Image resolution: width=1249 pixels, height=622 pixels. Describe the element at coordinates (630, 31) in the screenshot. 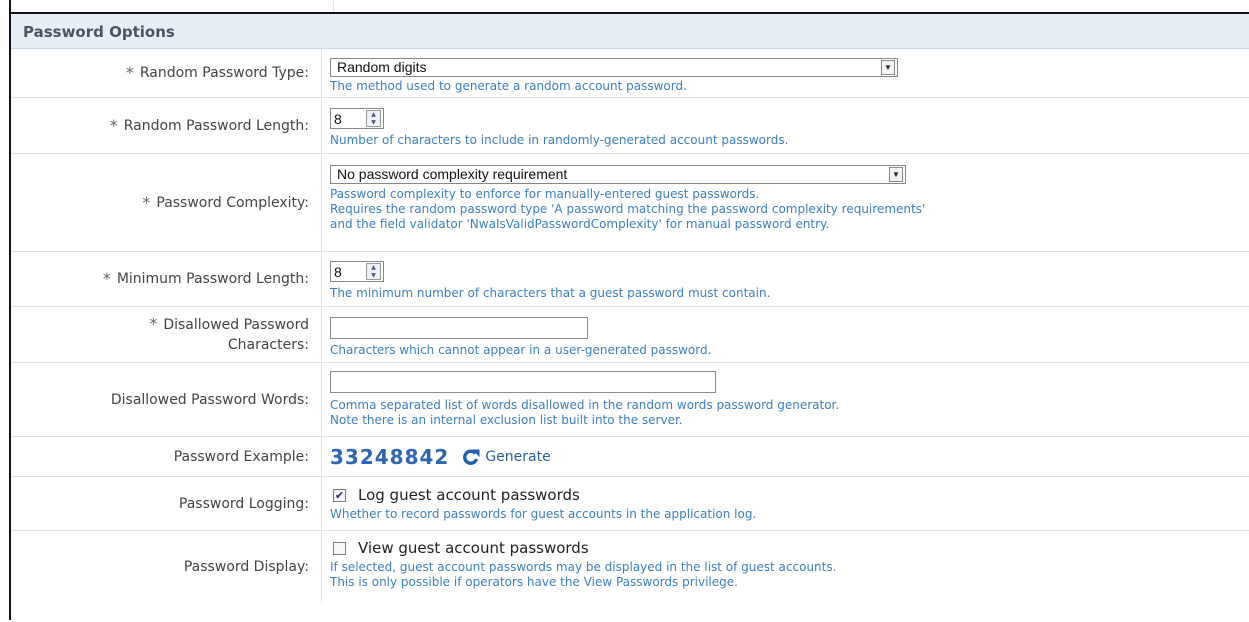

I see `section-title: Password Options` at that location.